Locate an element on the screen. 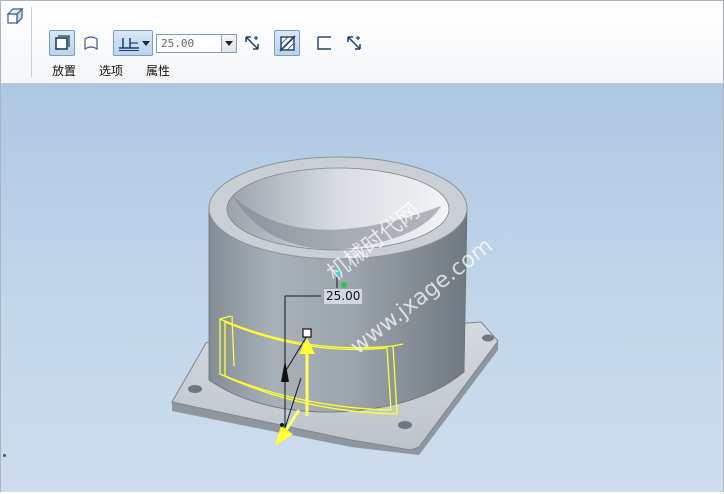  flip-thicken-side-button is located at coordinates (354, 43).